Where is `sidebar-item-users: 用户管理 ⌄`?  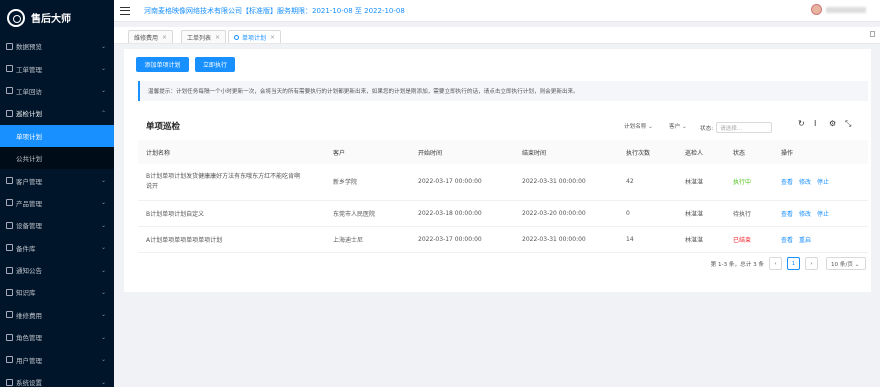
sidebar-item-users: 用户管理 ⌄ is located at coordinates (57, 359).